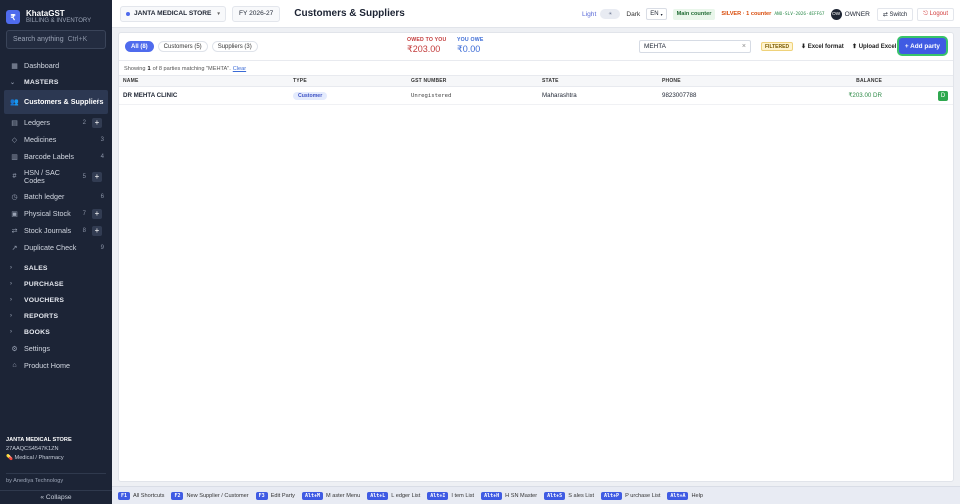 This screenshot has height=504, width=960. What do you see at coordinates (56, 122) in the screenshot?
I see `sidebar-item-ledgers: ▤ Ledgers + 2` at bounding box center [56, 122].